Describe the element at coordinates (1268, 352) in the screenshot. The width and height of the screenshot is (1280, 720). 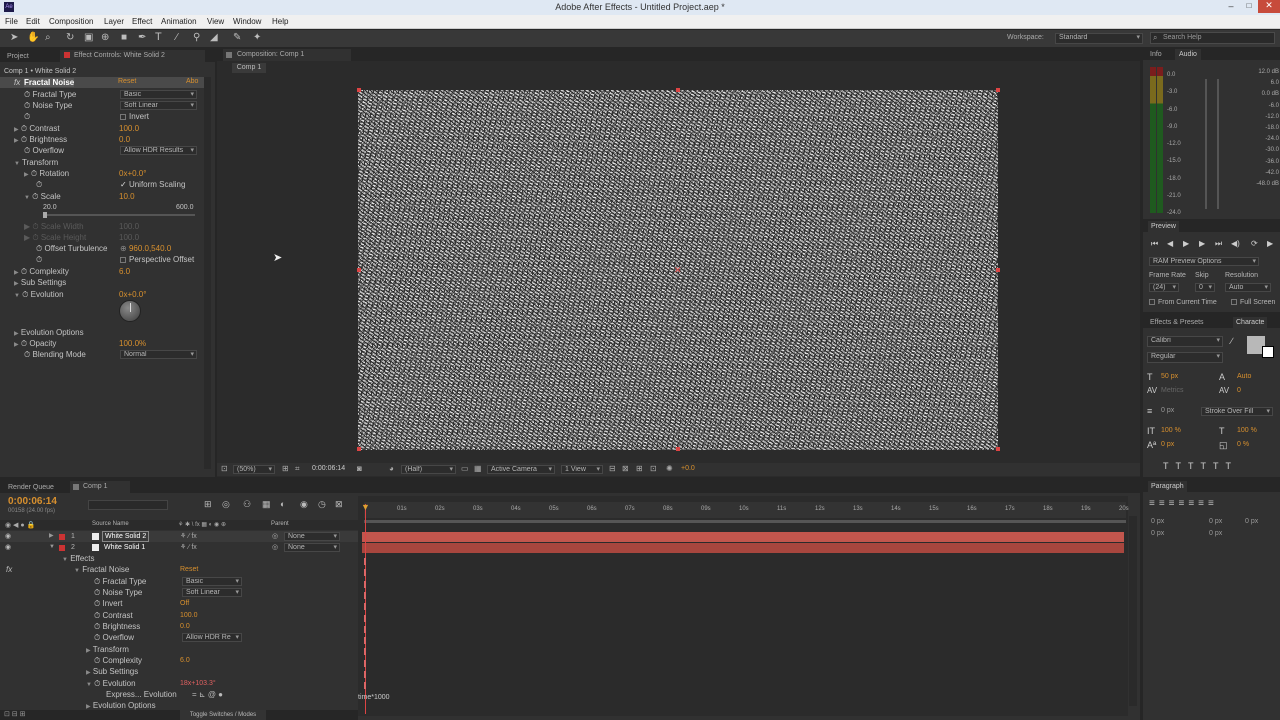
I see `stroke-color-swatch` at that location.